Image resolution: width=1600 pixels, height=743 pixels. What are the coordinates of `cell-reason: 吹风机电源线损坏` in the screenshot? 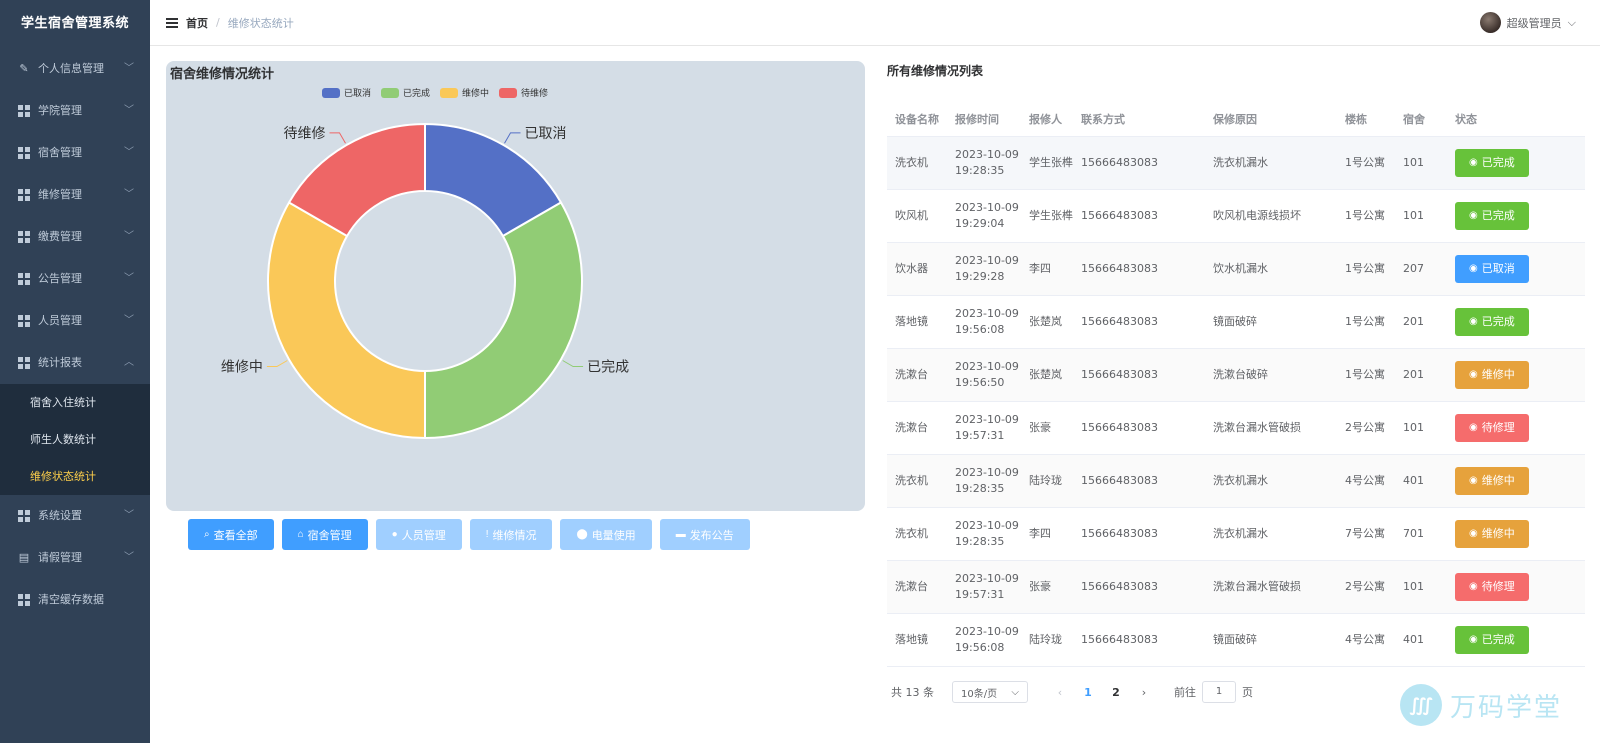 It's located at (1271, 216).